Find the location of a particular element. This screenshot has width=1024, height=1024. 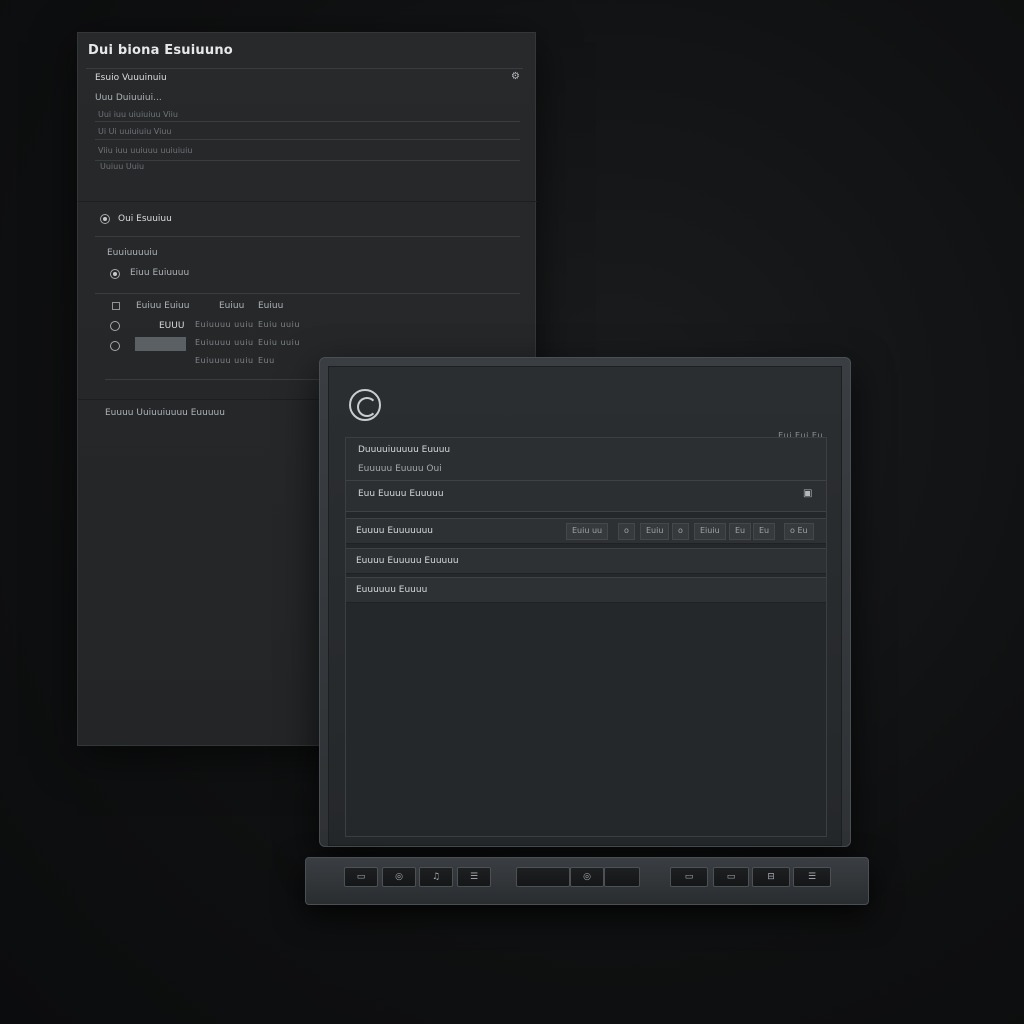

toolbar-button-3: Euiu is located at coordinates (655, 531).